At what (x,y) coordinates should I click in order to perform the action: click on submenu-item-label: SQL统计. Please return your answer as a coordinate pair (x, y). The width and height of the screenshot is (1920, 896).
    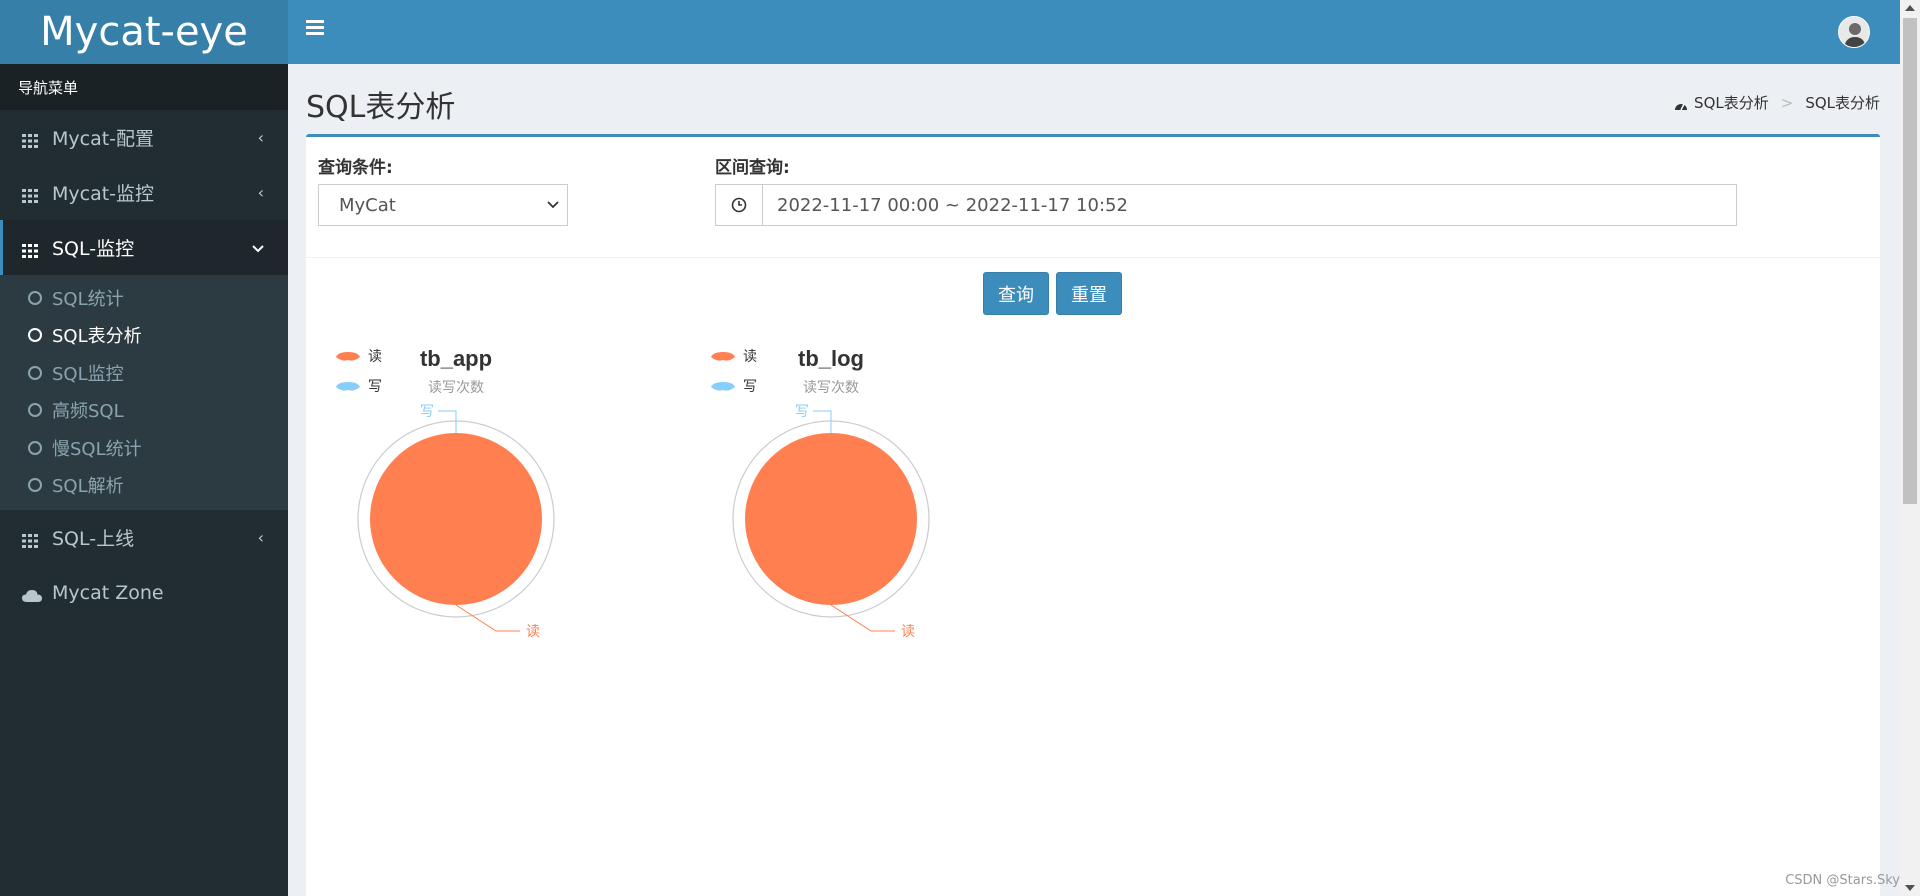
    Looking at the image, I should click on (88, 299).